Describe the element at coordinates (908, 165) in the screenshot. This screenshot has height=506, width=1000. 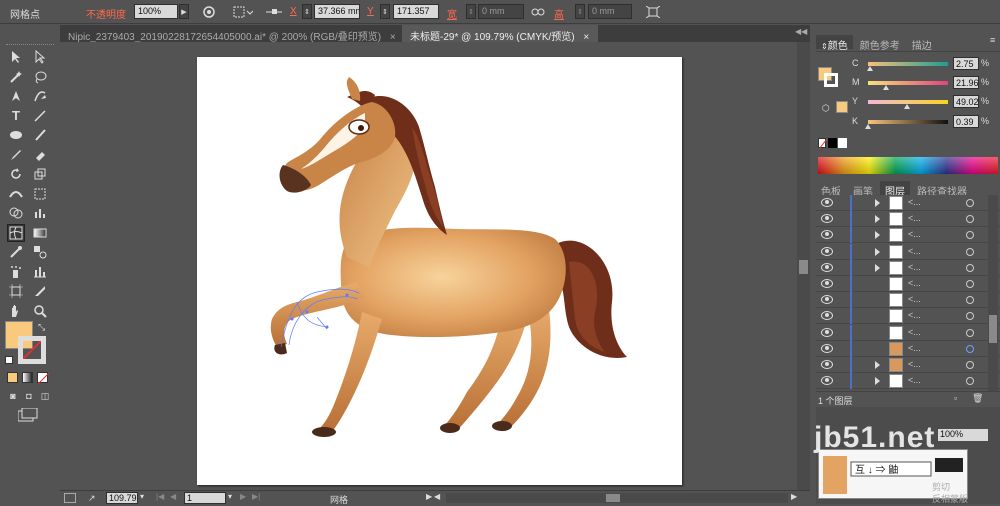
I see `color-spectrum` at that location.